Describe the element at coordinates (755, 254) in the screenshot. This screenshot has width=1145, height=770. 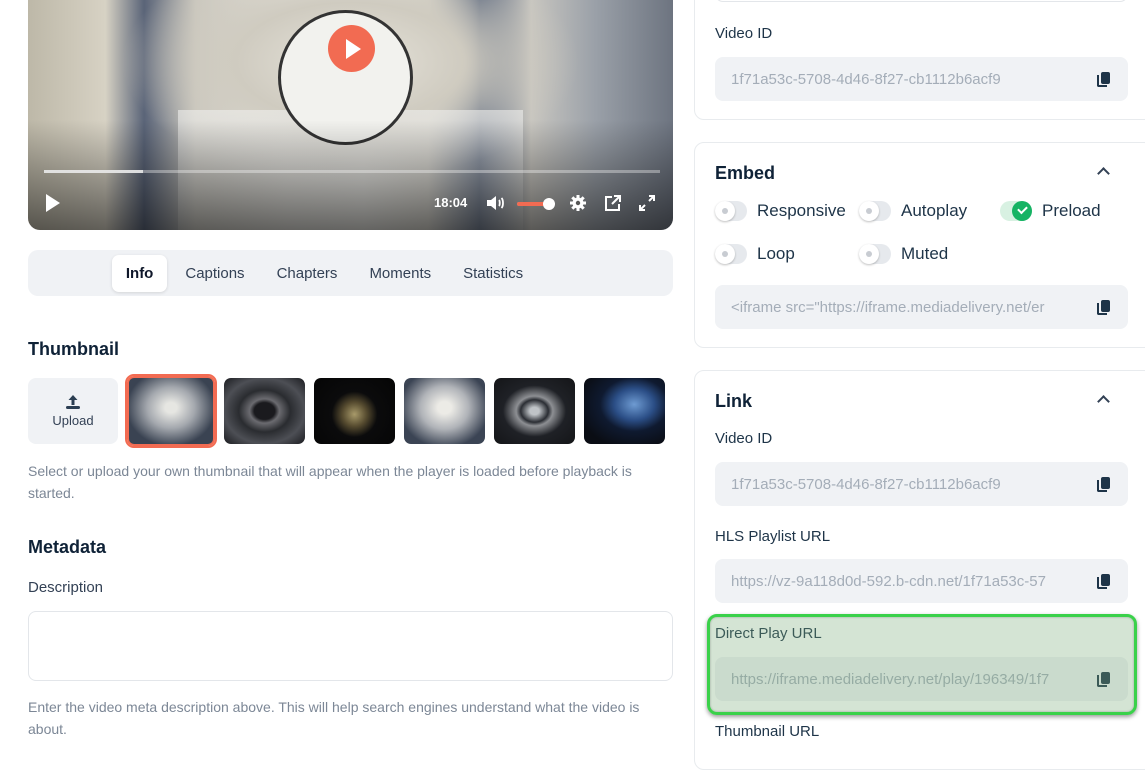
I see `toggle-loop: Loop` at that location.